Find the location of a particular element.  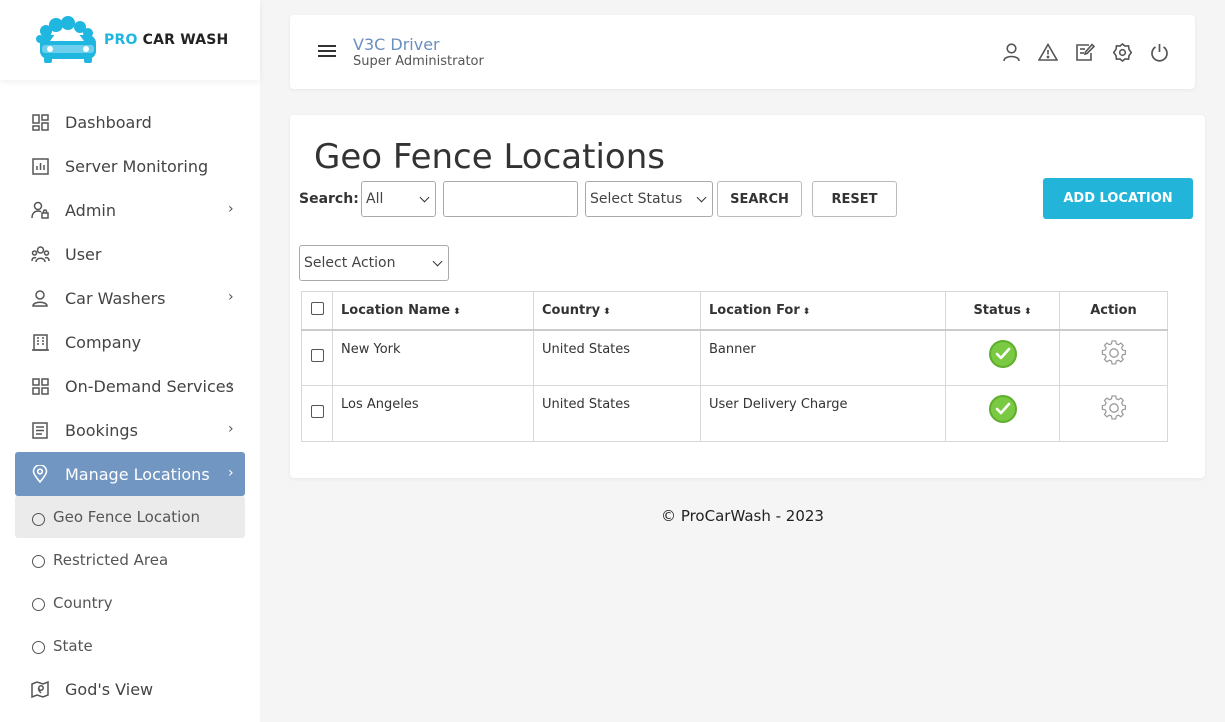

status-select: Select Status is located at coordinates (649, 199).